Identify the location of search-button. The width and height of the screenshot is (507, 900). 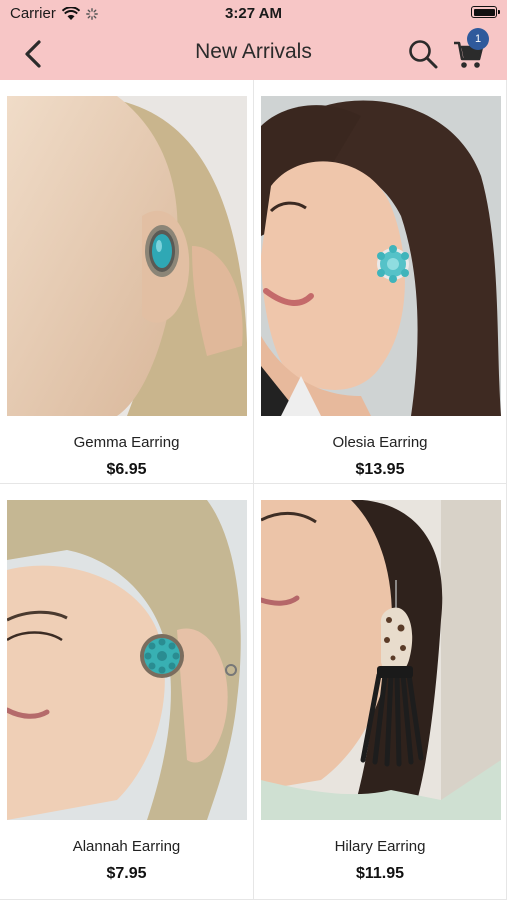
(423, 54).